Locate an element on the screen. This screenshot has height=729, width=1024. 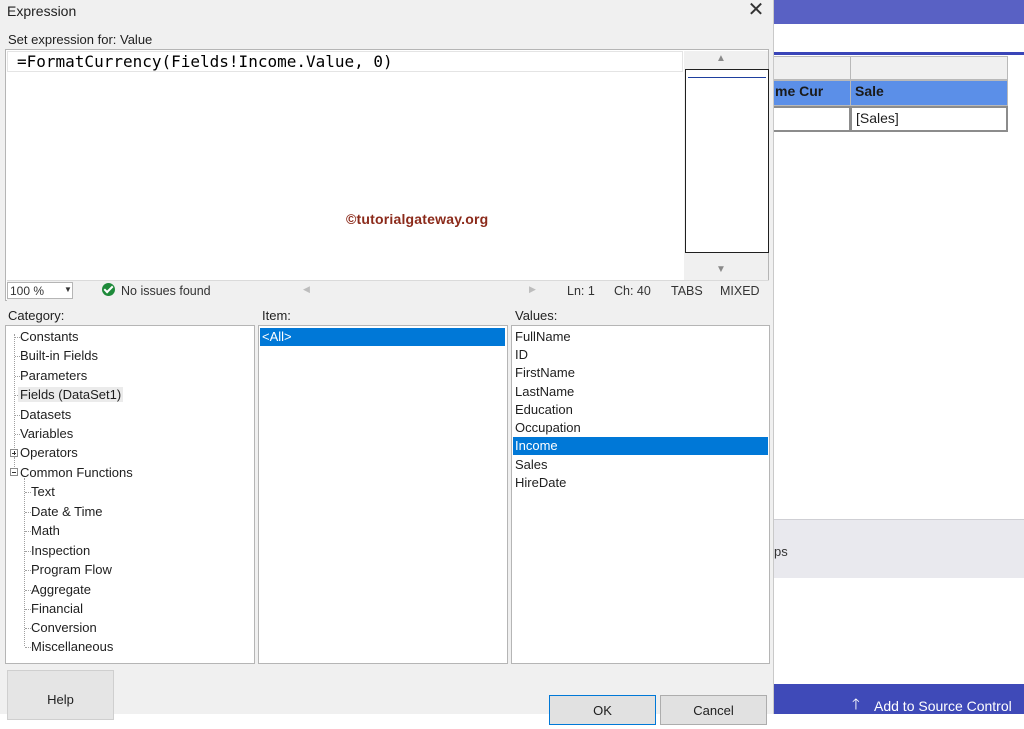
zoom-dropdown: 100 % ▼ is located at coordinates (40, 290).